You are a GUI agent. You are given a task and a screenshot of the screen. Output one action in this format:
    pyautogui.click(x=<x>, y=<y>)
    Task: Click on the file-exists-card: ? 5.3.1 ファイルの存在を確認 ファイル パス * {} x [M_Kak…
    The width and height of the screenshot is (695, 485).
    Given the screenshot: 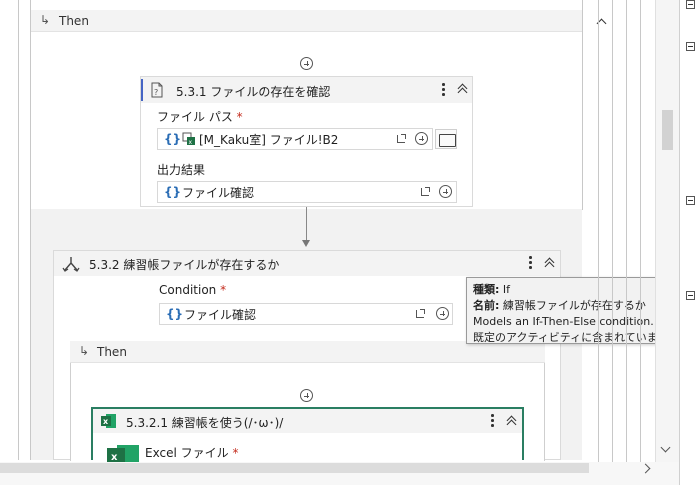 What is the action you would take?
    pyautogui.click(x=306, y=141)
    